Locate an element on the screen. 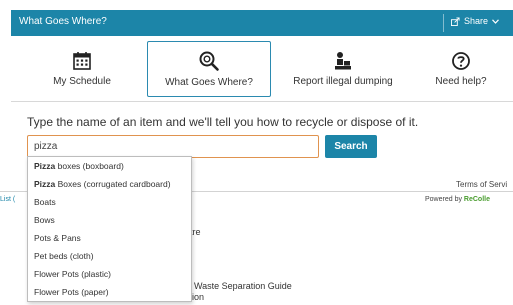 This screenshot has height=305, width=513. suggestion-item: Pots & Pans is located at coordinates (109, 238).